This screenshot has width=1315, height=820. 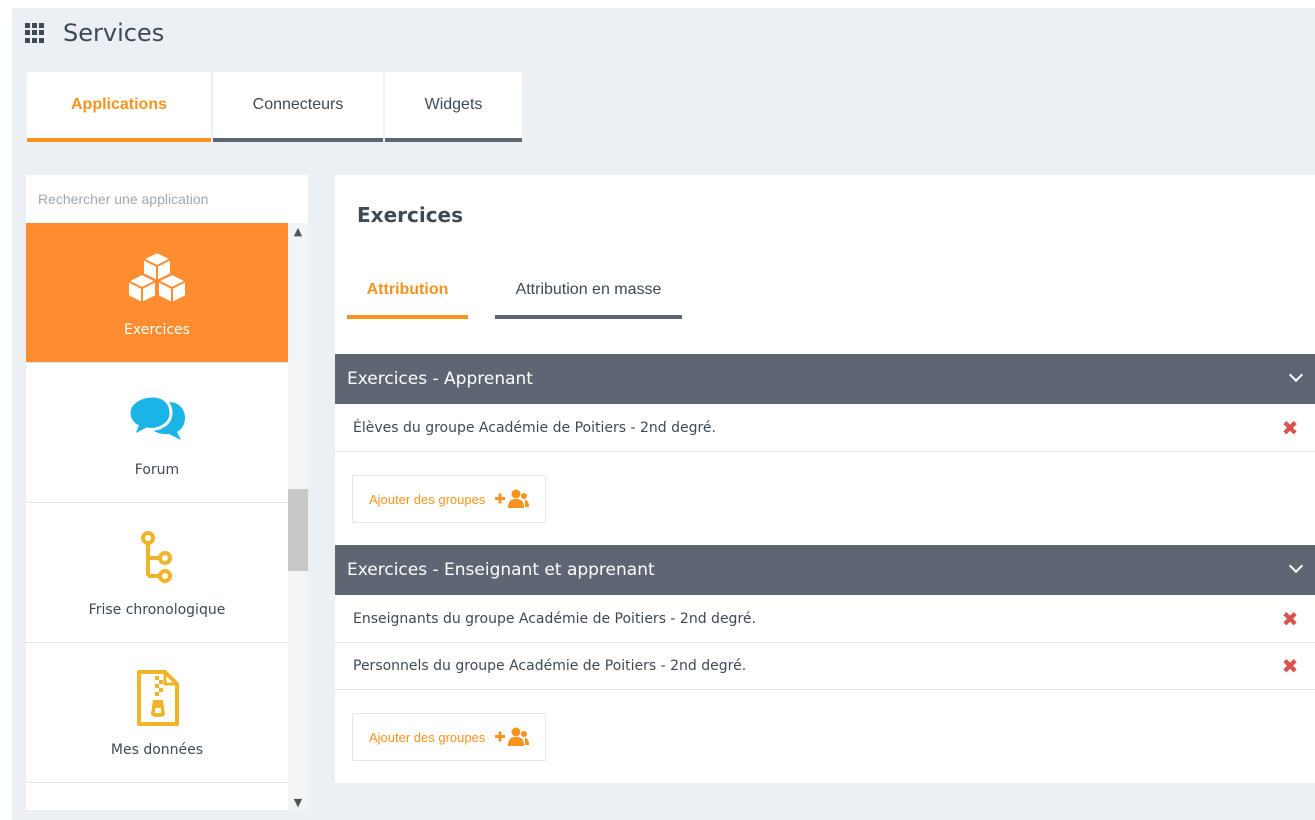 What do you see at coordinates (453, 107) in the screenshot?
I see `tab-widgets: Widgets` at bounding box center [453, 107].